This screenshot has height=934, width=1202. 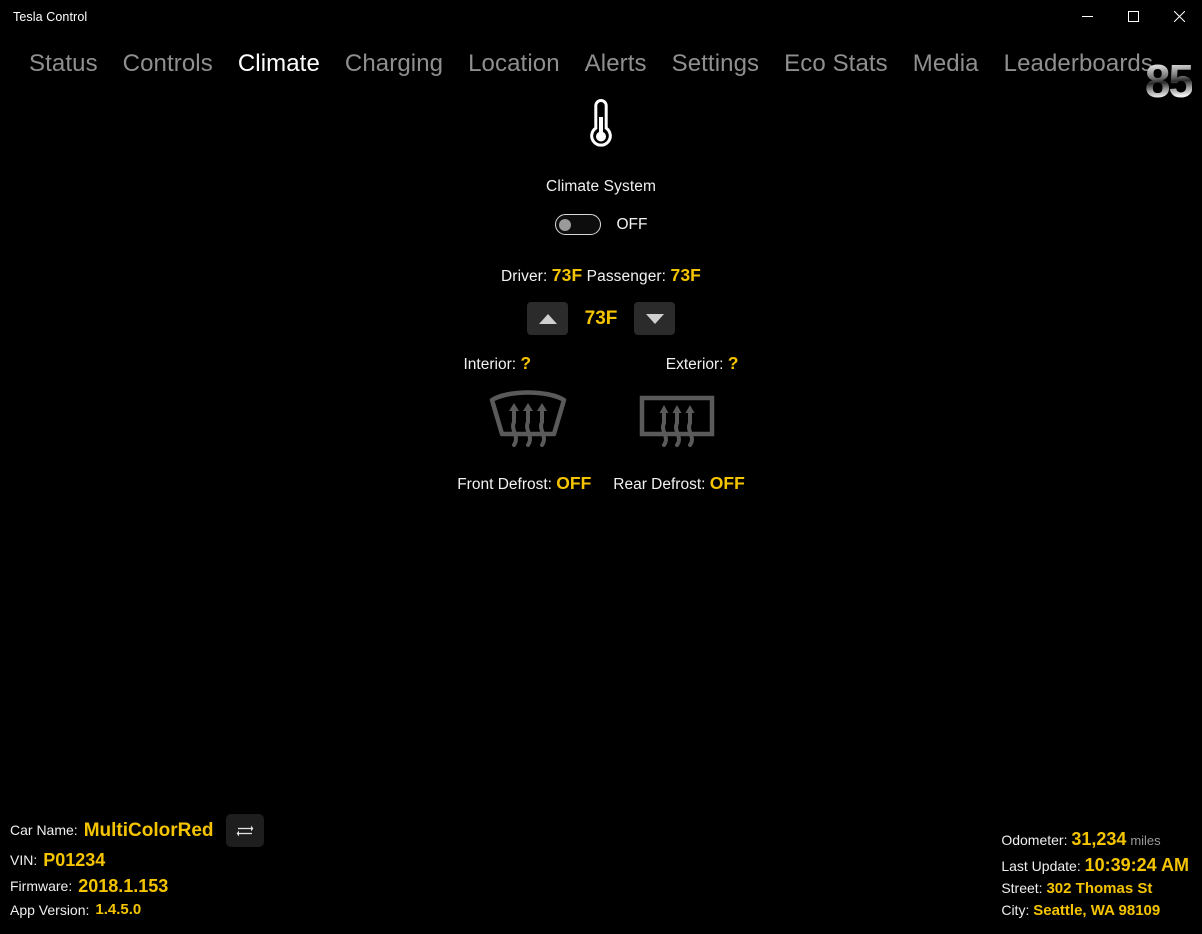 I want to click on climate-system-toggle-row: OFF, so click(x=601, y=224).